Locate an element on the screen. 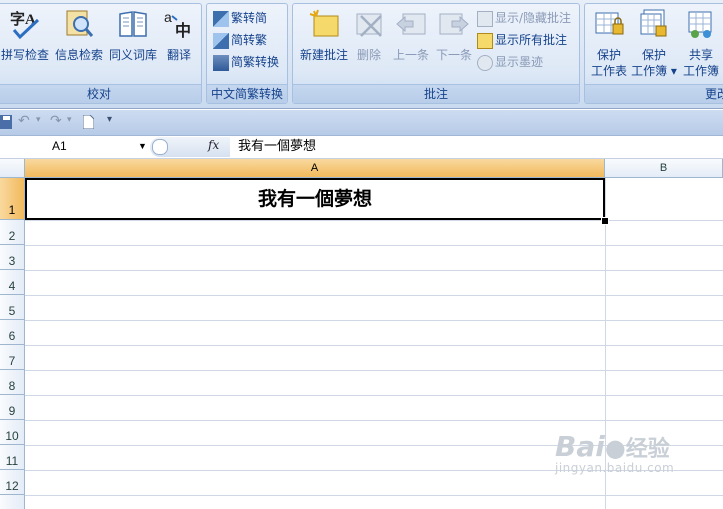 This screenshot has height=509, width=723. spell-check-button: 字A 拼写检查 is located at coordinates (25, 35).